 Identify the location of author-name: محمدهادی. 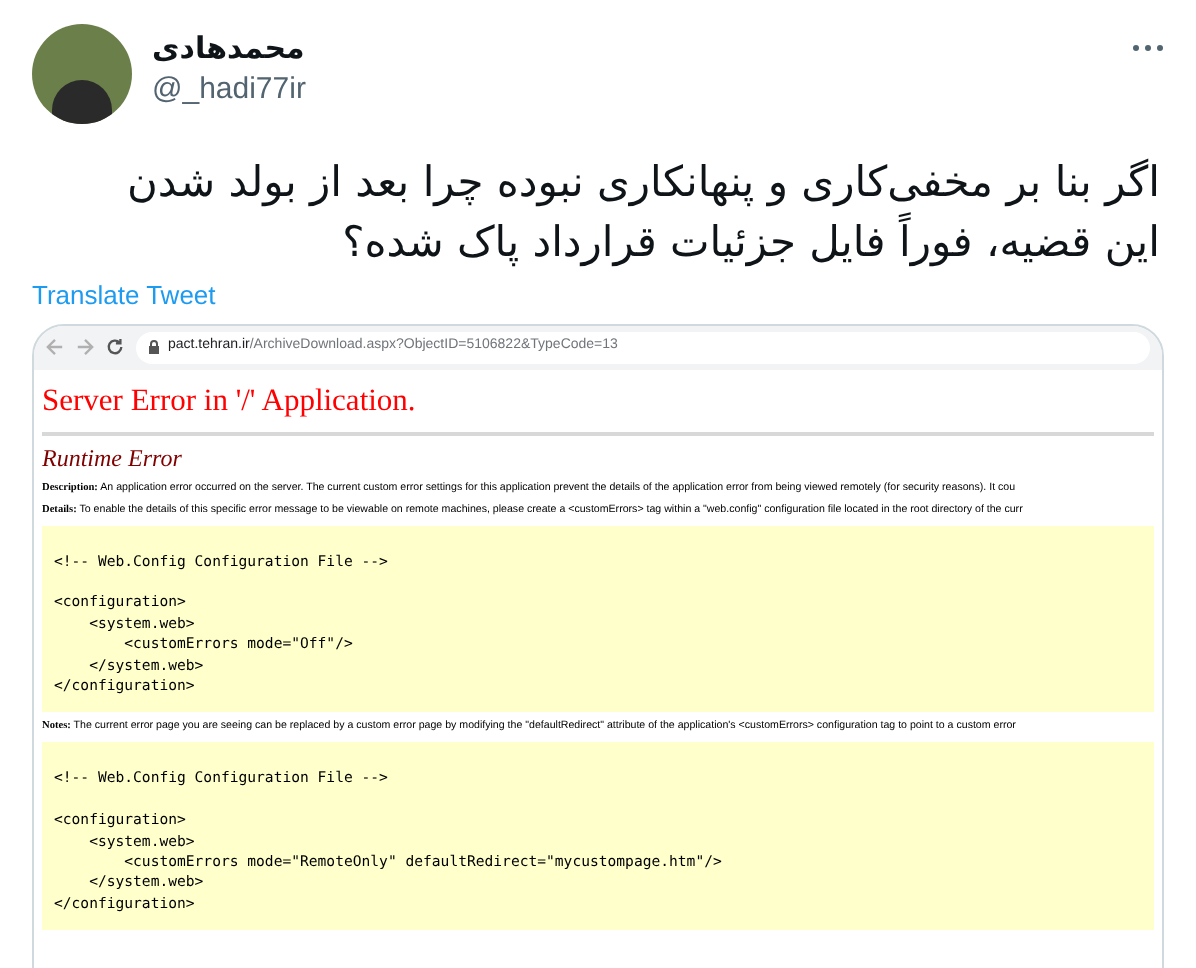
(229, 48).